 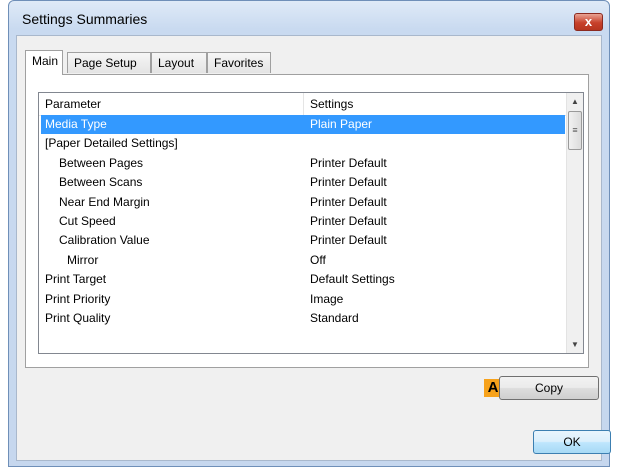 What do you see at coordinates (352, 279) in the screenshot?
I see `settings-cell: Default Settings` at bounding box center [352, 279].